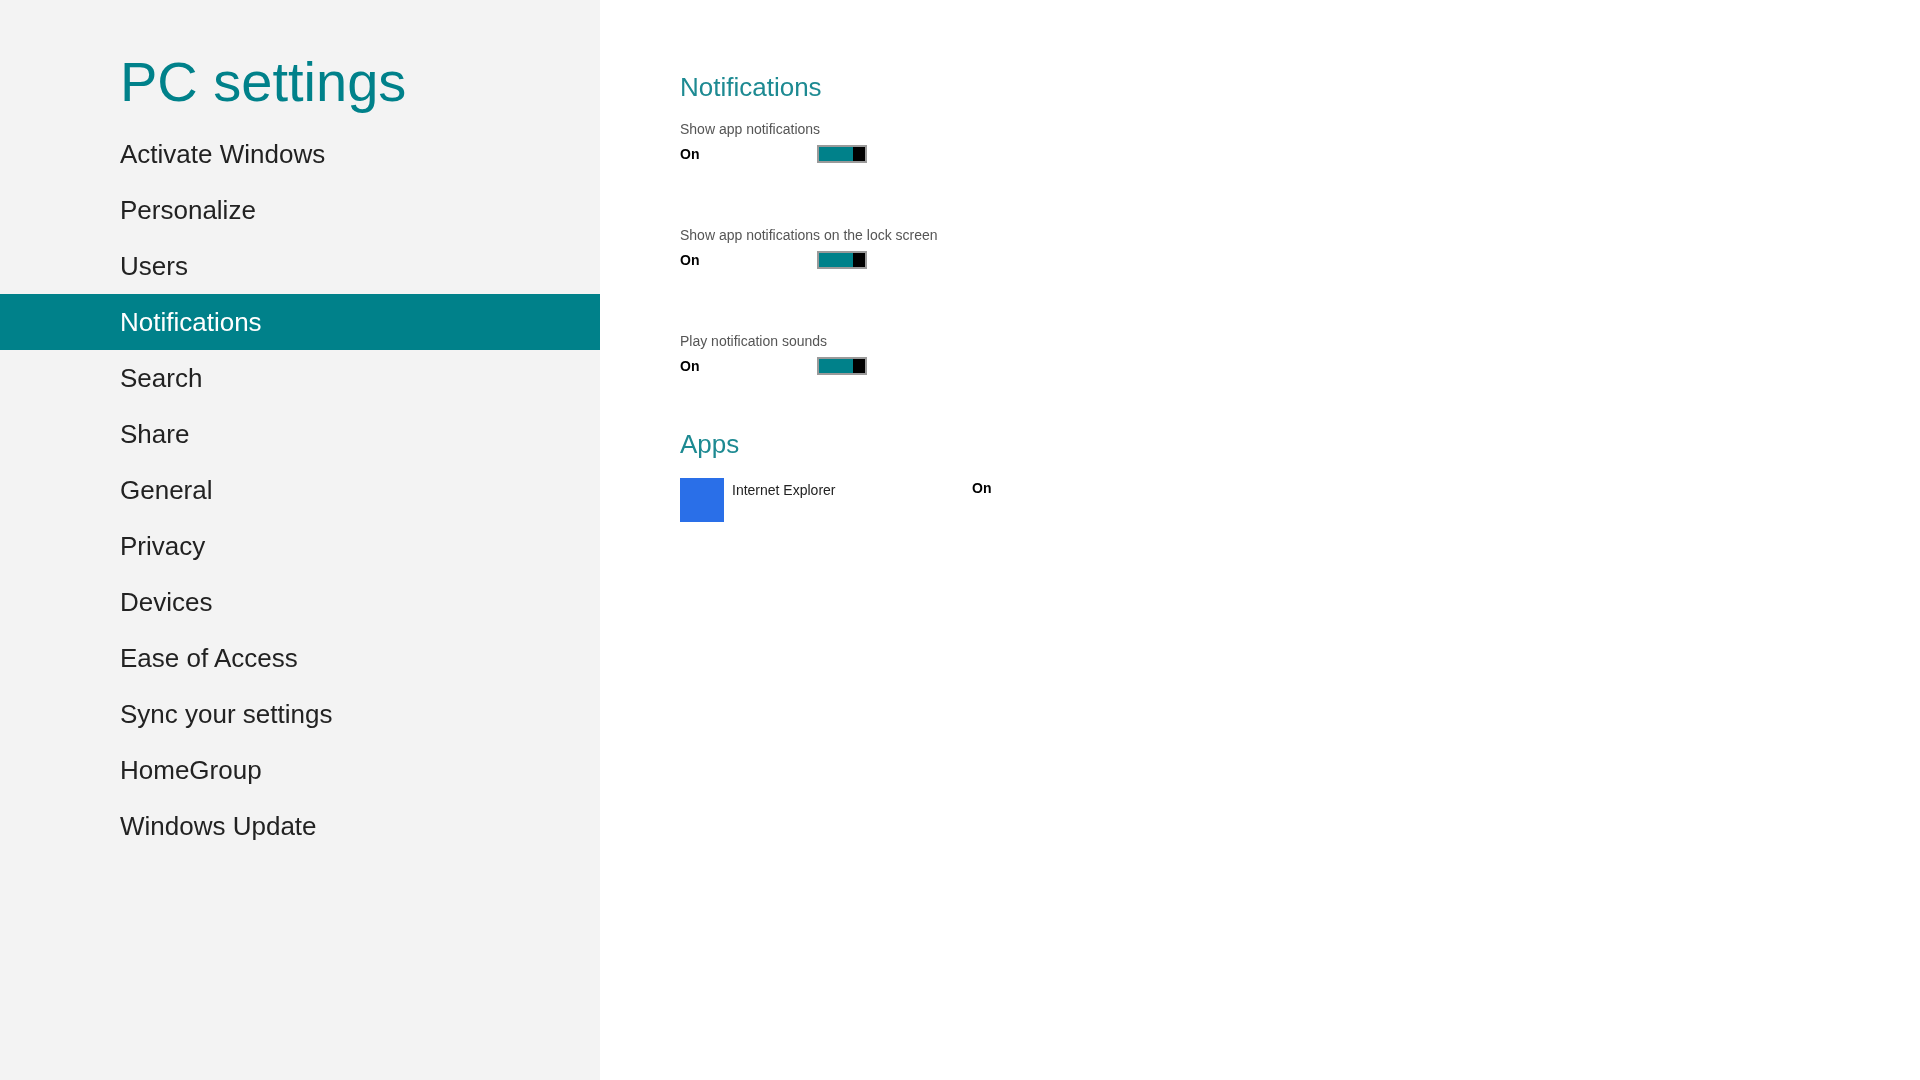 This screenshot has width=1920, height=1080. I want to click on sidebar-item: Windows Update, so click(300, 826).